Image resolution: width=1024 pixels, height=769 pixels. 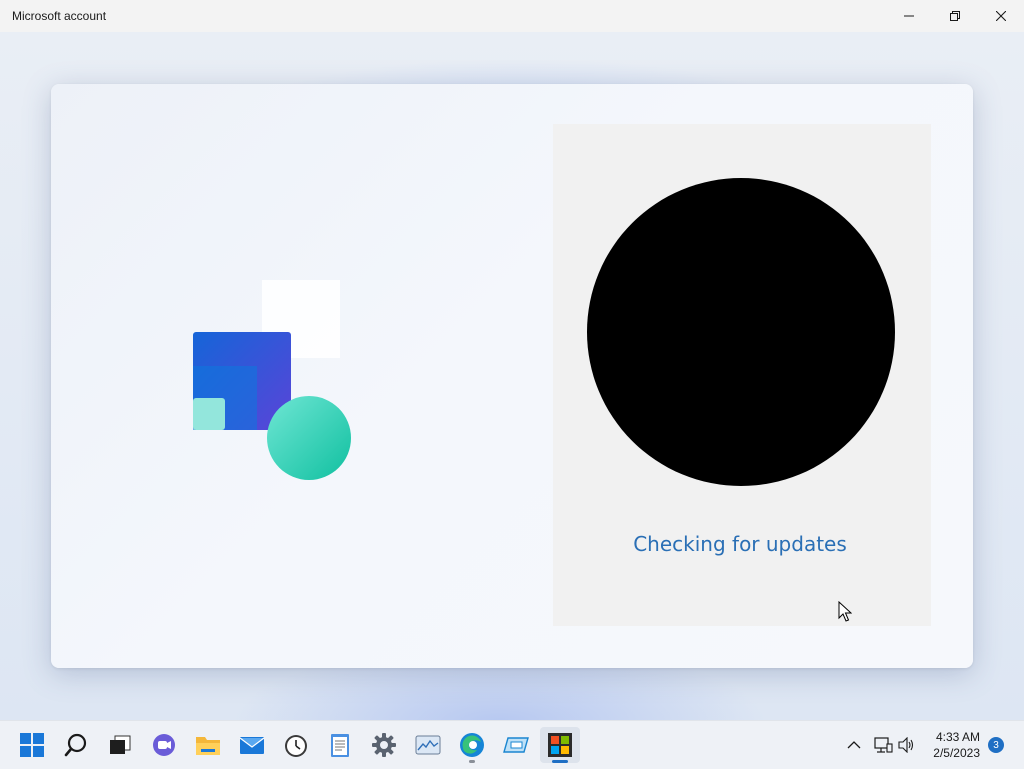 I want to click on photos-icon, so click(x=428, y=745).